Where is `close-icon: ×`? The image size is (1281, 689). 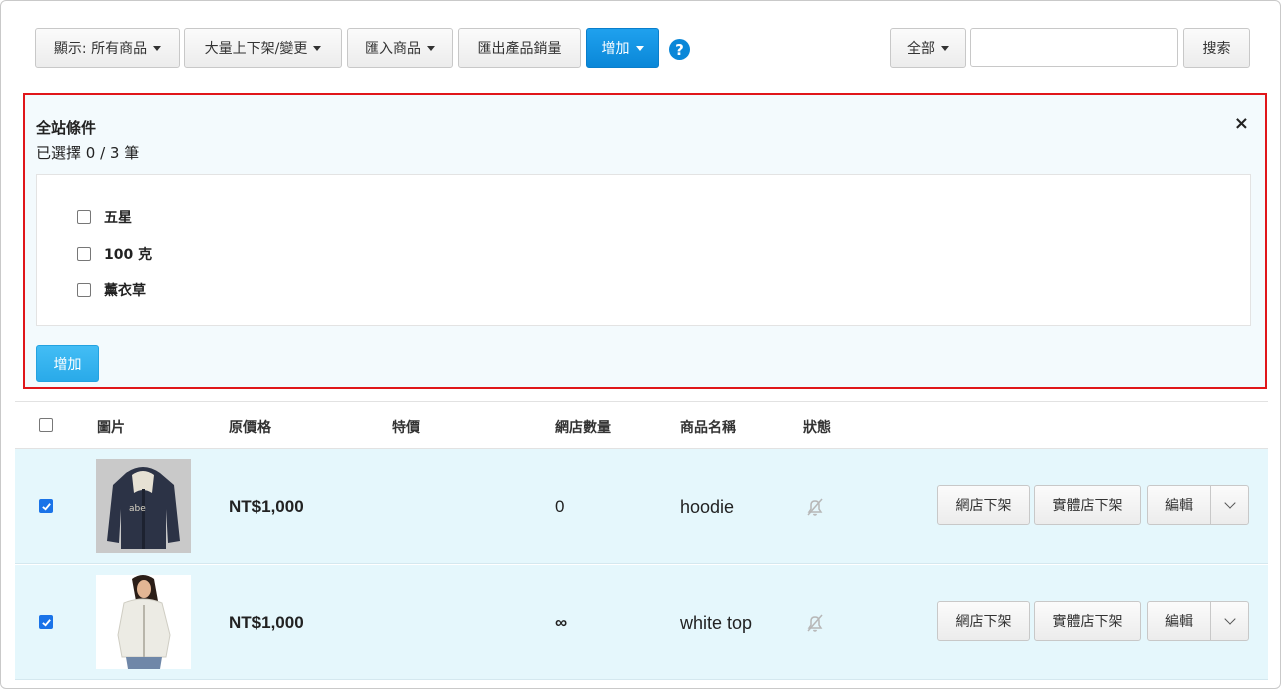 close-icon: × is located at coordinates (1241, 123).